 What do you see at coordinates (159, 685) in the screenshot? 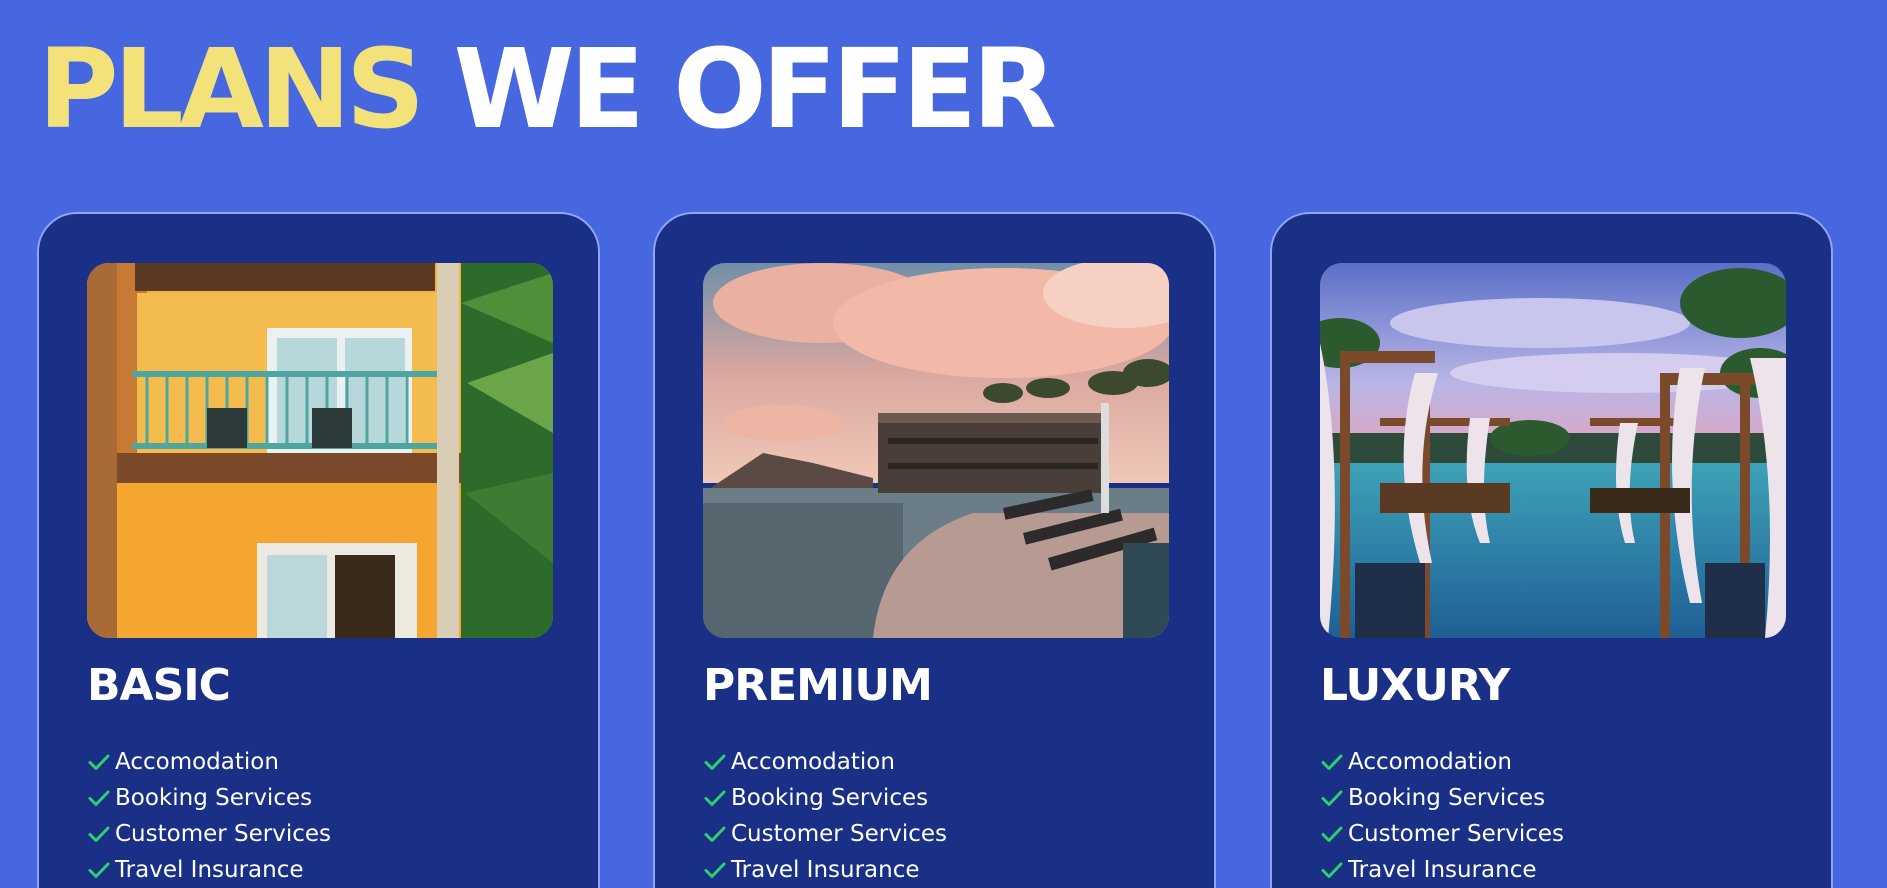
I see `plan-name-basic: BASIC` at bounding box center [159, 685].